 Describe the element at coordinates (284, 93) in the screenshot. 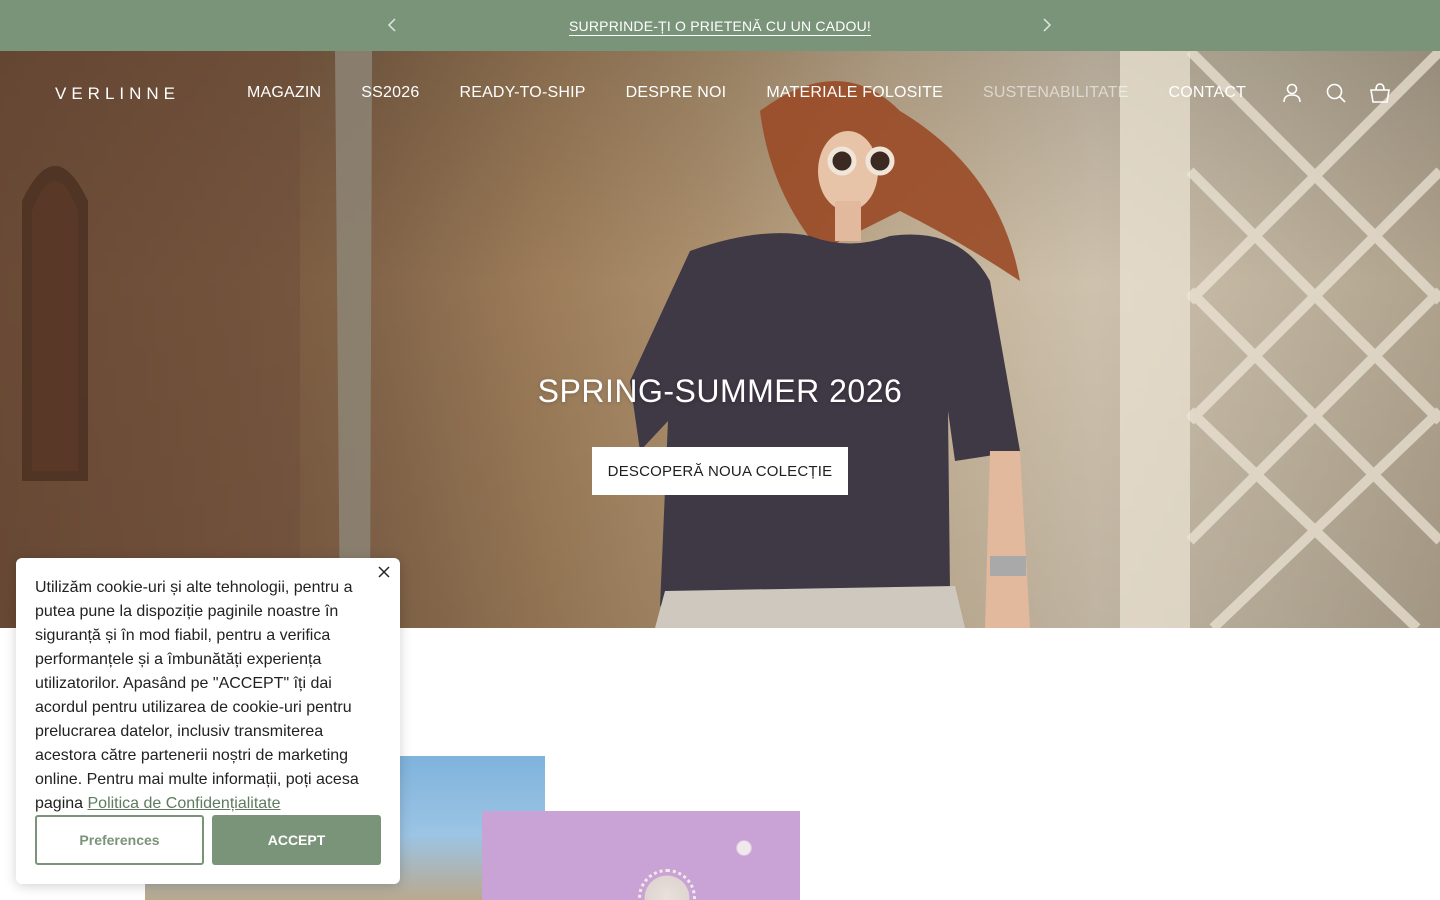

I see `nav-item-magazin: MAGAZIN` at that location.